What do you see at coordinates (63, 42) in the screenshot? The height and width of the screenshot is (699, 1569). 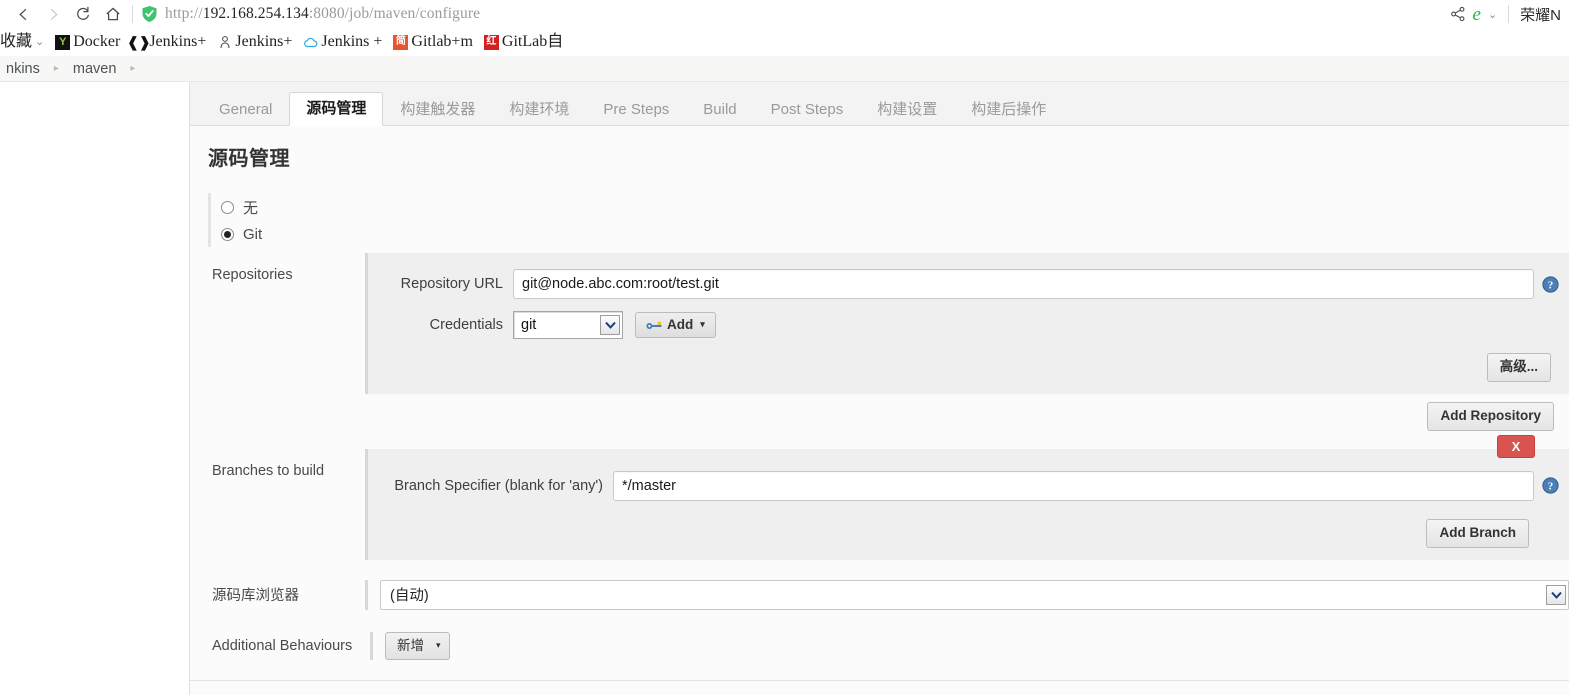 I see `docker-y-icon: Y` at bounding box center [63, 42].